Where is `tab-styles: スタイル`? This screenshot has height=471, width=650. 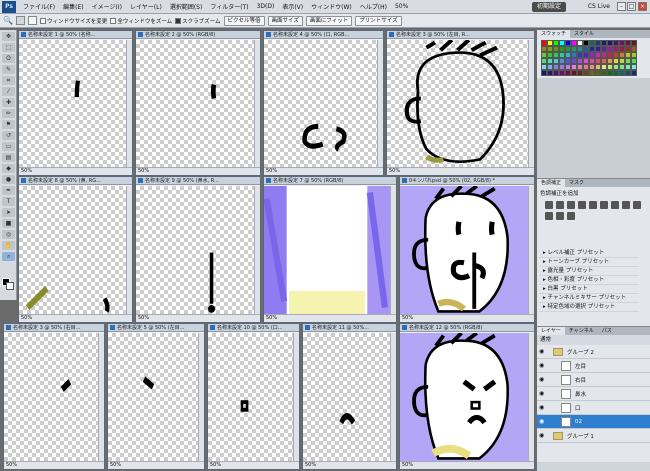 tab-styles: スタイル is located at coordinates (584, 34).